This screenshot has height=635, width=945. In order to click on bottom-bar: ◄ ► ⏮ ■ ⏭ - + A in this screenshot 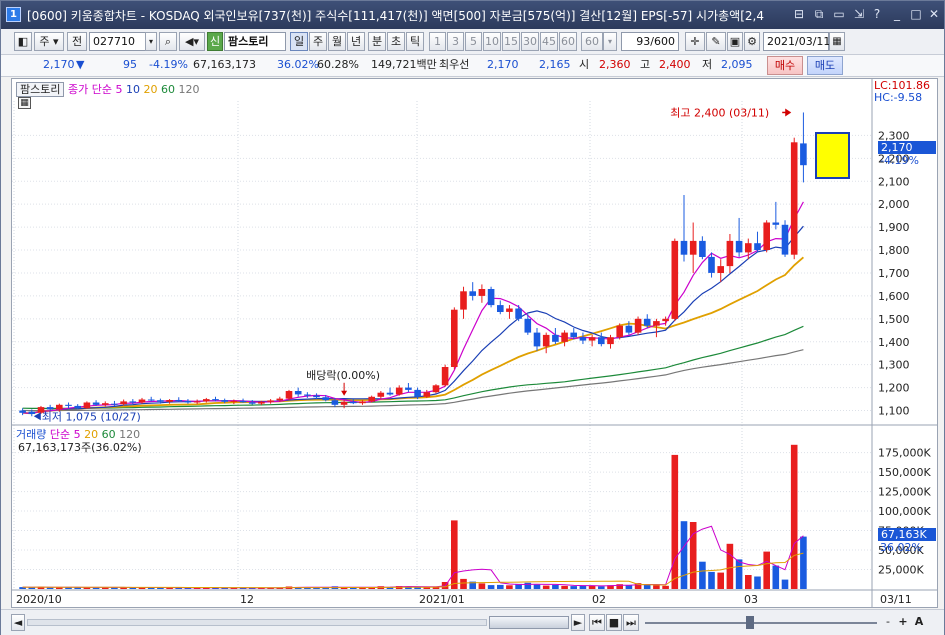, I will do `click(472, 622)`.